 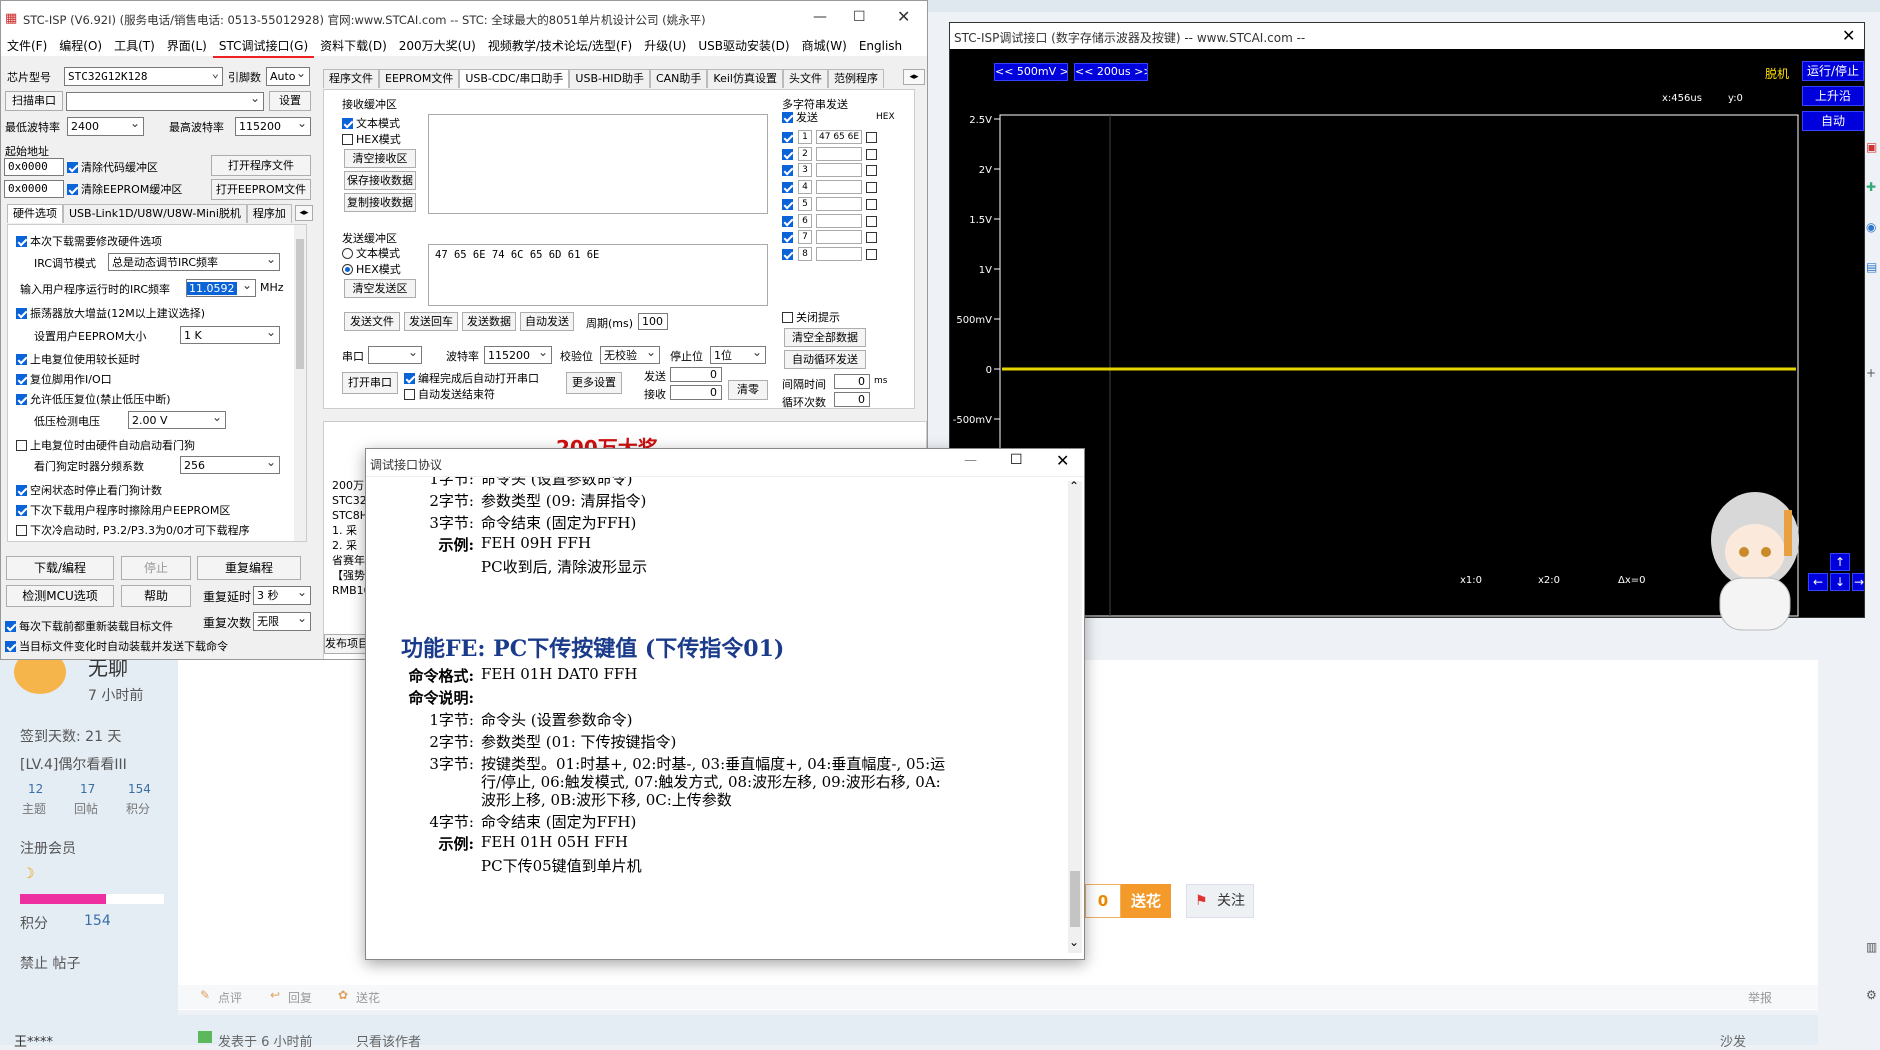 I want to click on clear-send-button: 清空发送区, so click(x=380, y=288).